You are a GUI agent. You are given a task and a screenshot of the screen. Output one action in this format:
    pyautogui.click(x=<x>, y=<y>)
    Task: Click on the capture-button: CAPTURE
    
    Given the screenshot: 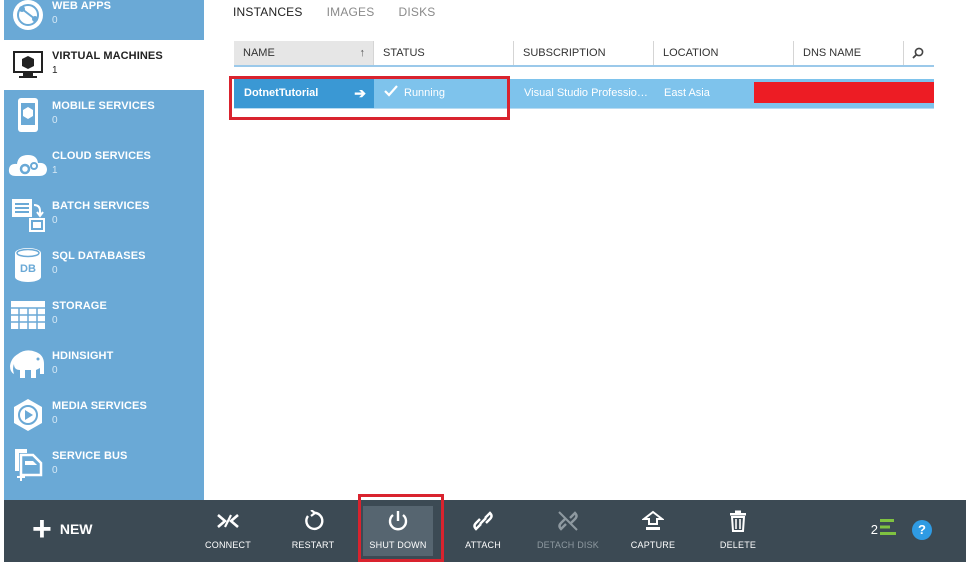 What is the action you would take?
    pyautogui.click(x=653, y=531)
    